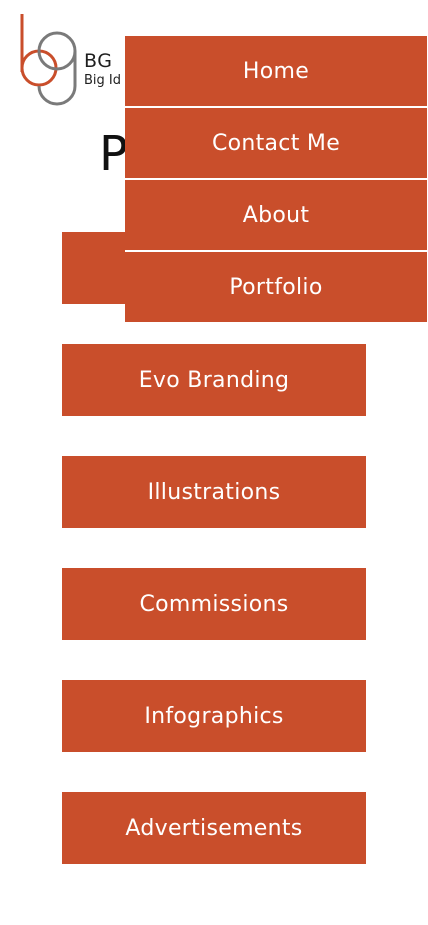 The image size is (428, 925). Describe the element at coordinates (98, 61) in the screenshot. I see `logo-title: BG` at that location.